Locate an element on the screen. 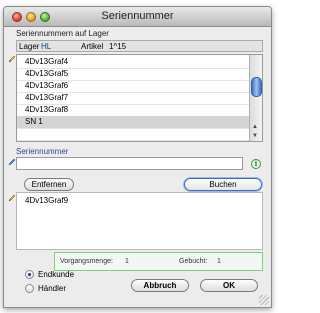  stock-header-bar: Lager HL Artikel 1^15 is located at coordinates (139, 46).